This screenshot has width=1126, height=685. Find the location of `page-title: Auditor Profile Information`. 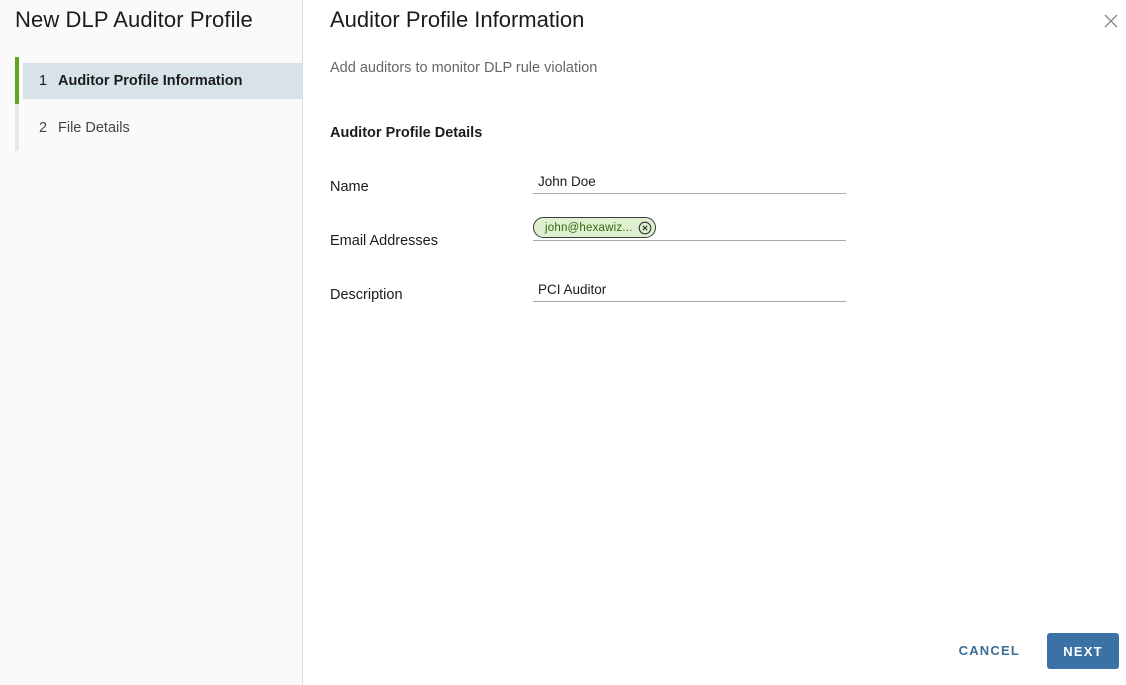

page-title: Auditor Profile Information is located at coordinates (457, 19).